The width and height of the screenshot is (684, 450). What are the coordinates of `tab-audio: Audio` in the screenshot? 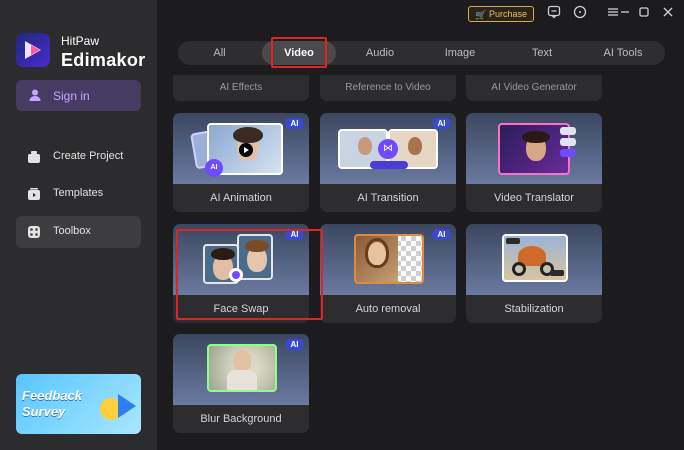 It's located at (380, 53).